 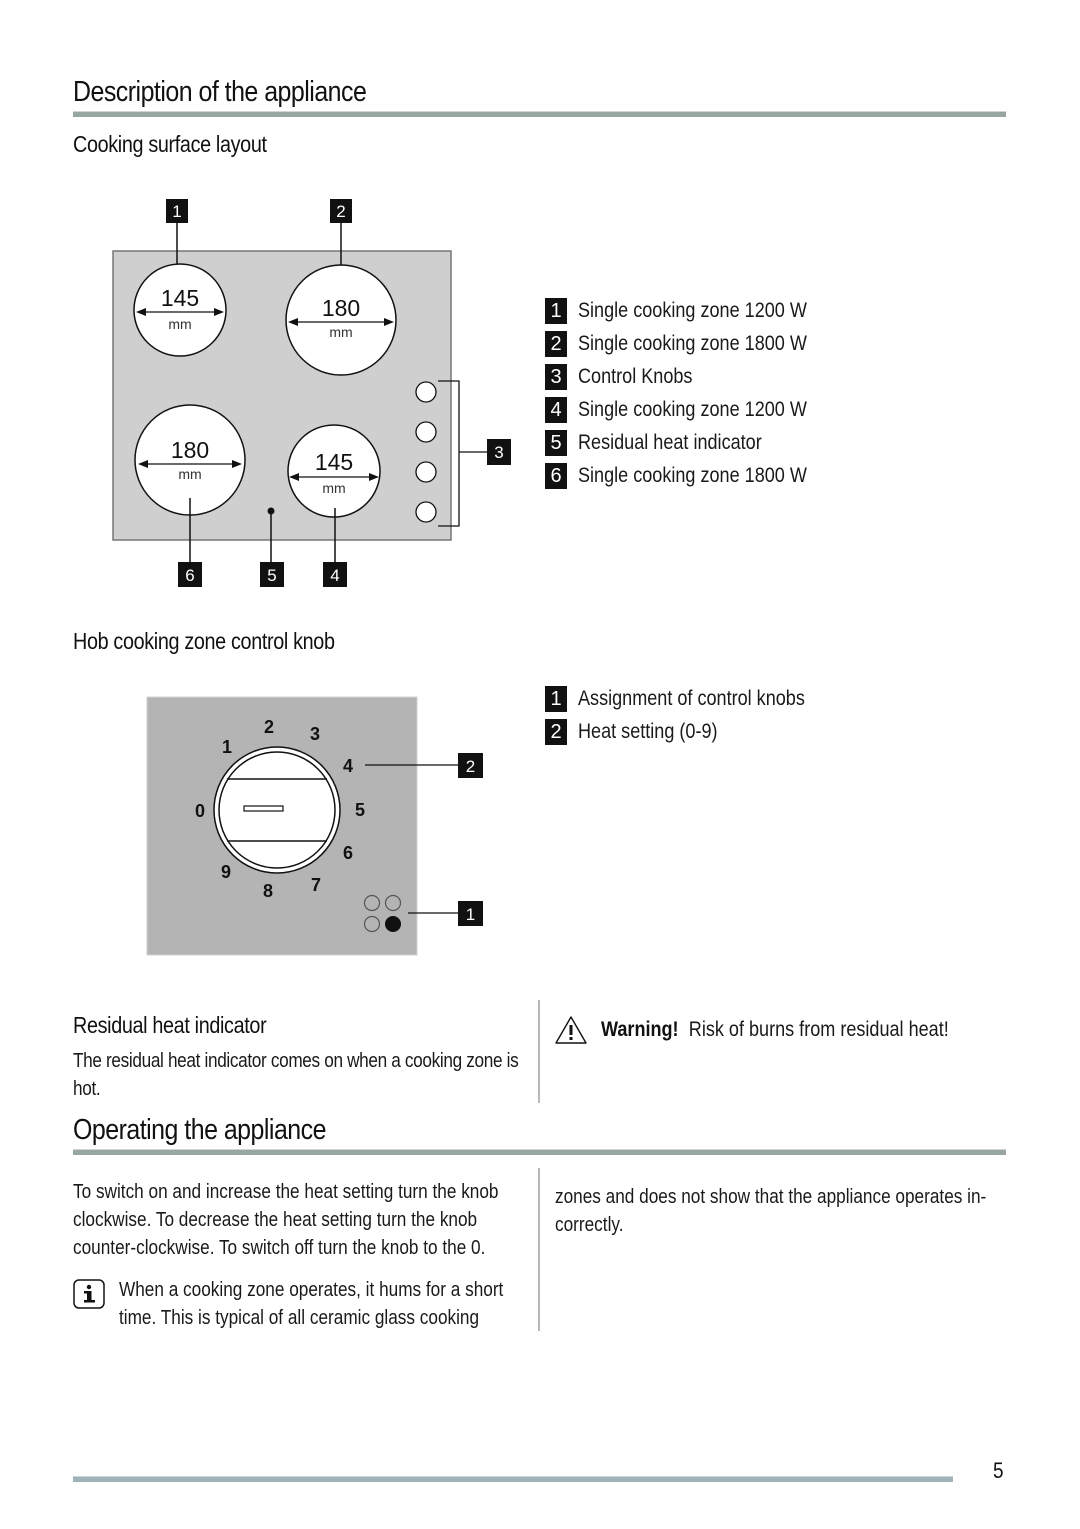 What do you see at coordinates (271, 575) in the screenshot?
I see `callout-number-5: 5` at bounding box center [271, 575].